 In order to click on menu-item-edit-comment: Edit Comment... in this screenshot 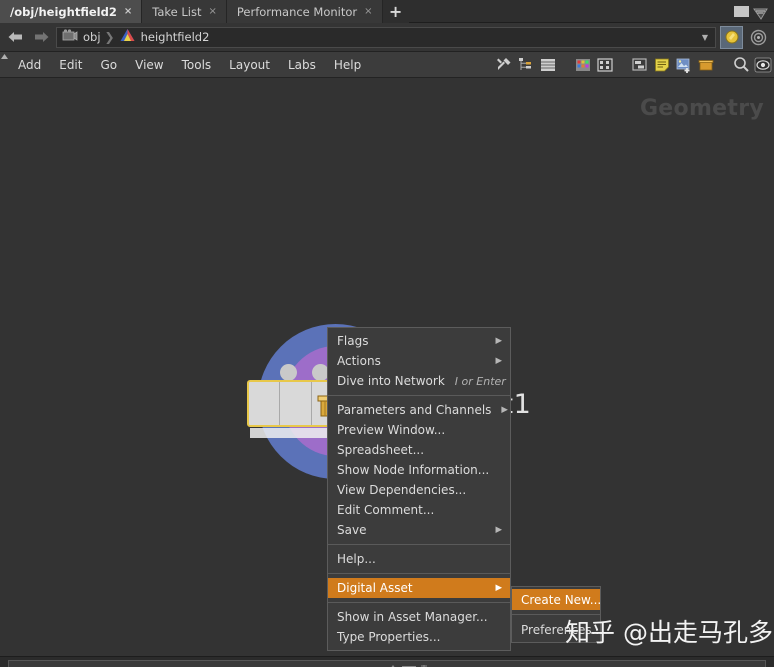, I will do `click(419, 510)`.